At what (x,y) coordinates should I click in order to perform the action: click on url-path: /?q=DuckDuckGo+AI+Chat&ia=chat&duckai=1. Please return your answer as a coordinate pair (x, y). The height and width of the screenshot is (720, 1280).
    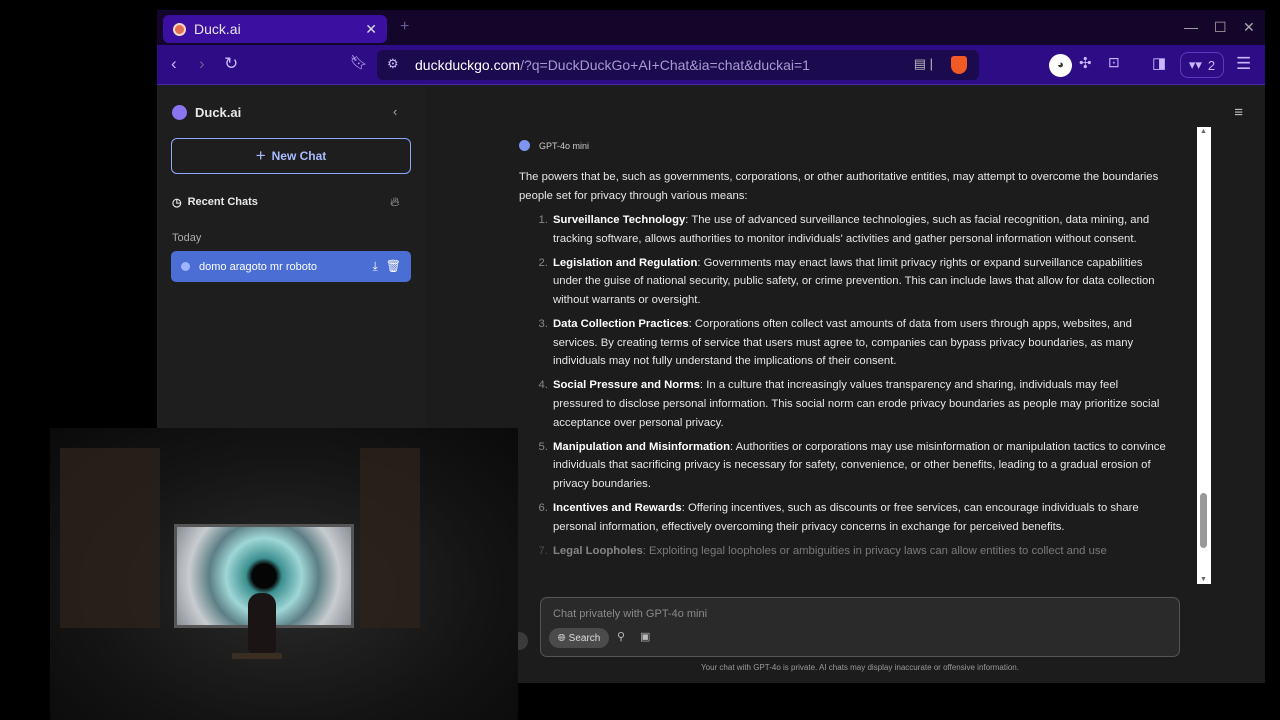
    Looking at the image, I should click on (665, 65).